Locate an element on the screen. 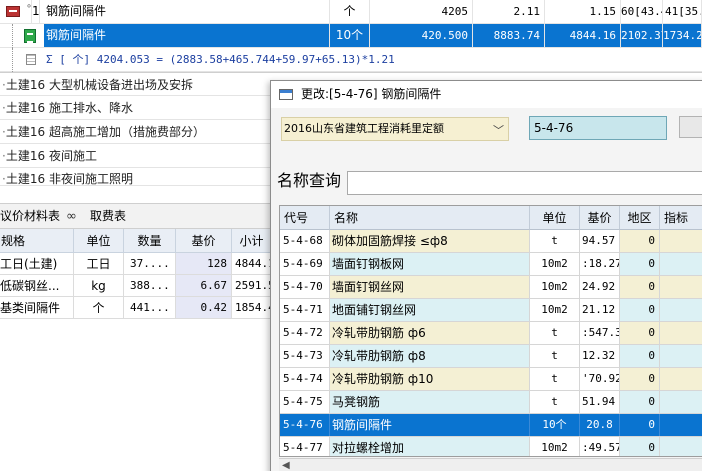 Image resolution: width=702 pixels, height=471 pixels. col-header-index: 指标 is located at coordinates (681, 218).